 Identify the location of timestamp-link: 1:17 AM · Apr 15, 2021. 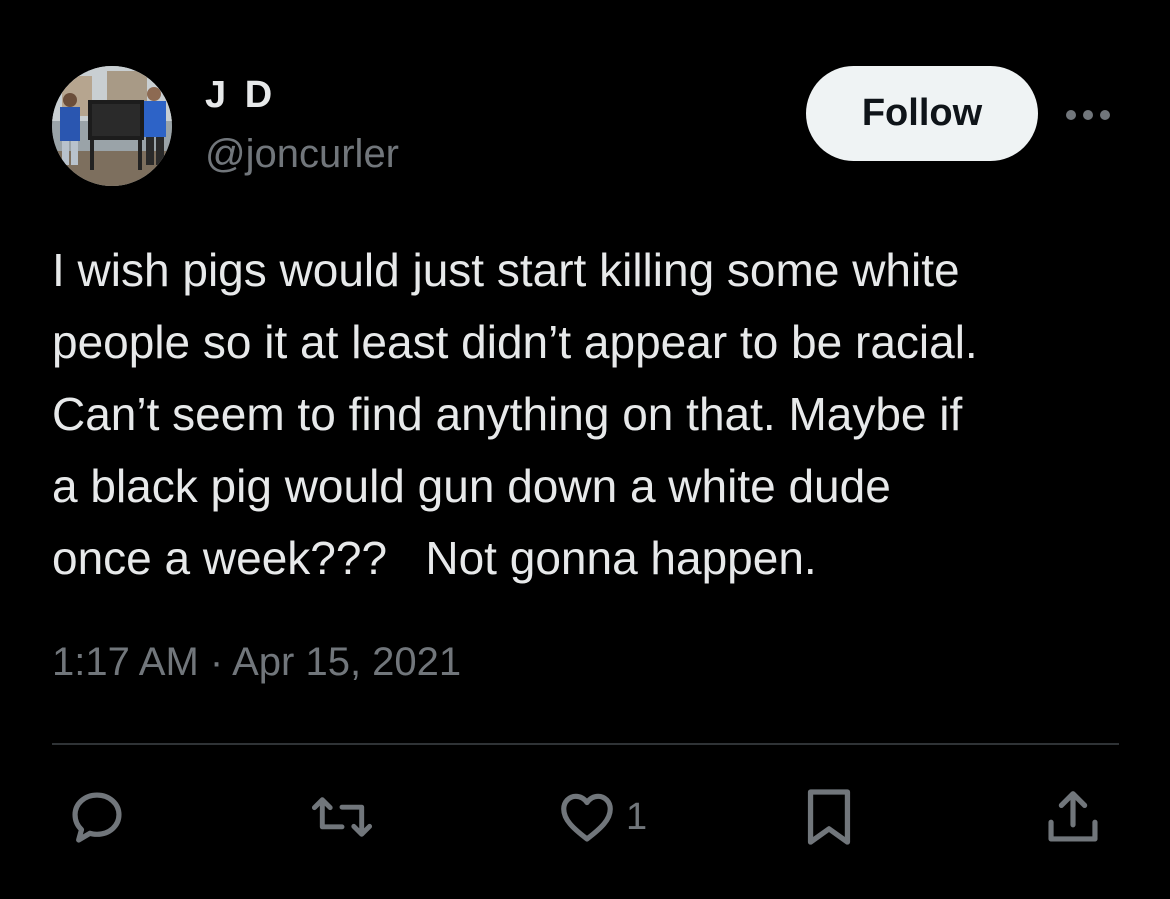
(256, 662).